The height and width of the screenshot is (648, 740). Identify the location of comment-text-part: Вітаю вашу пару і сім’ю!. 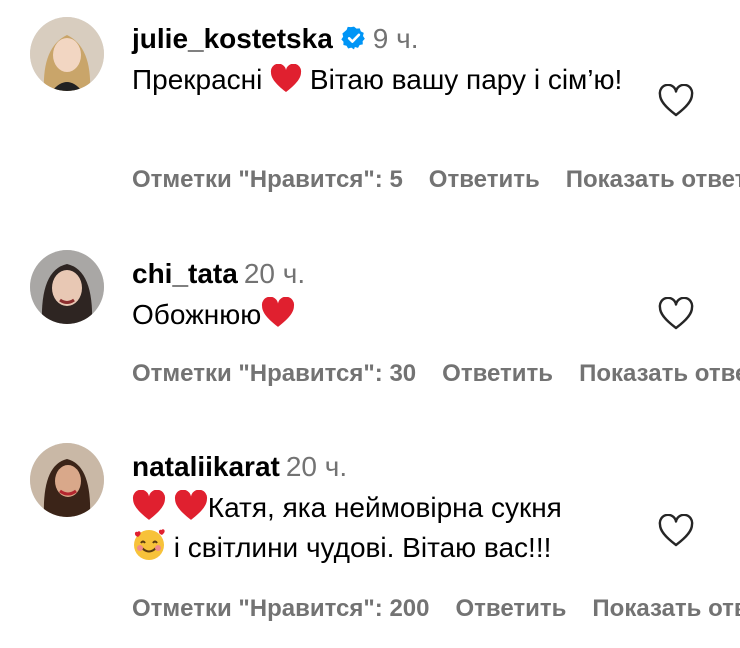
(466, 79).